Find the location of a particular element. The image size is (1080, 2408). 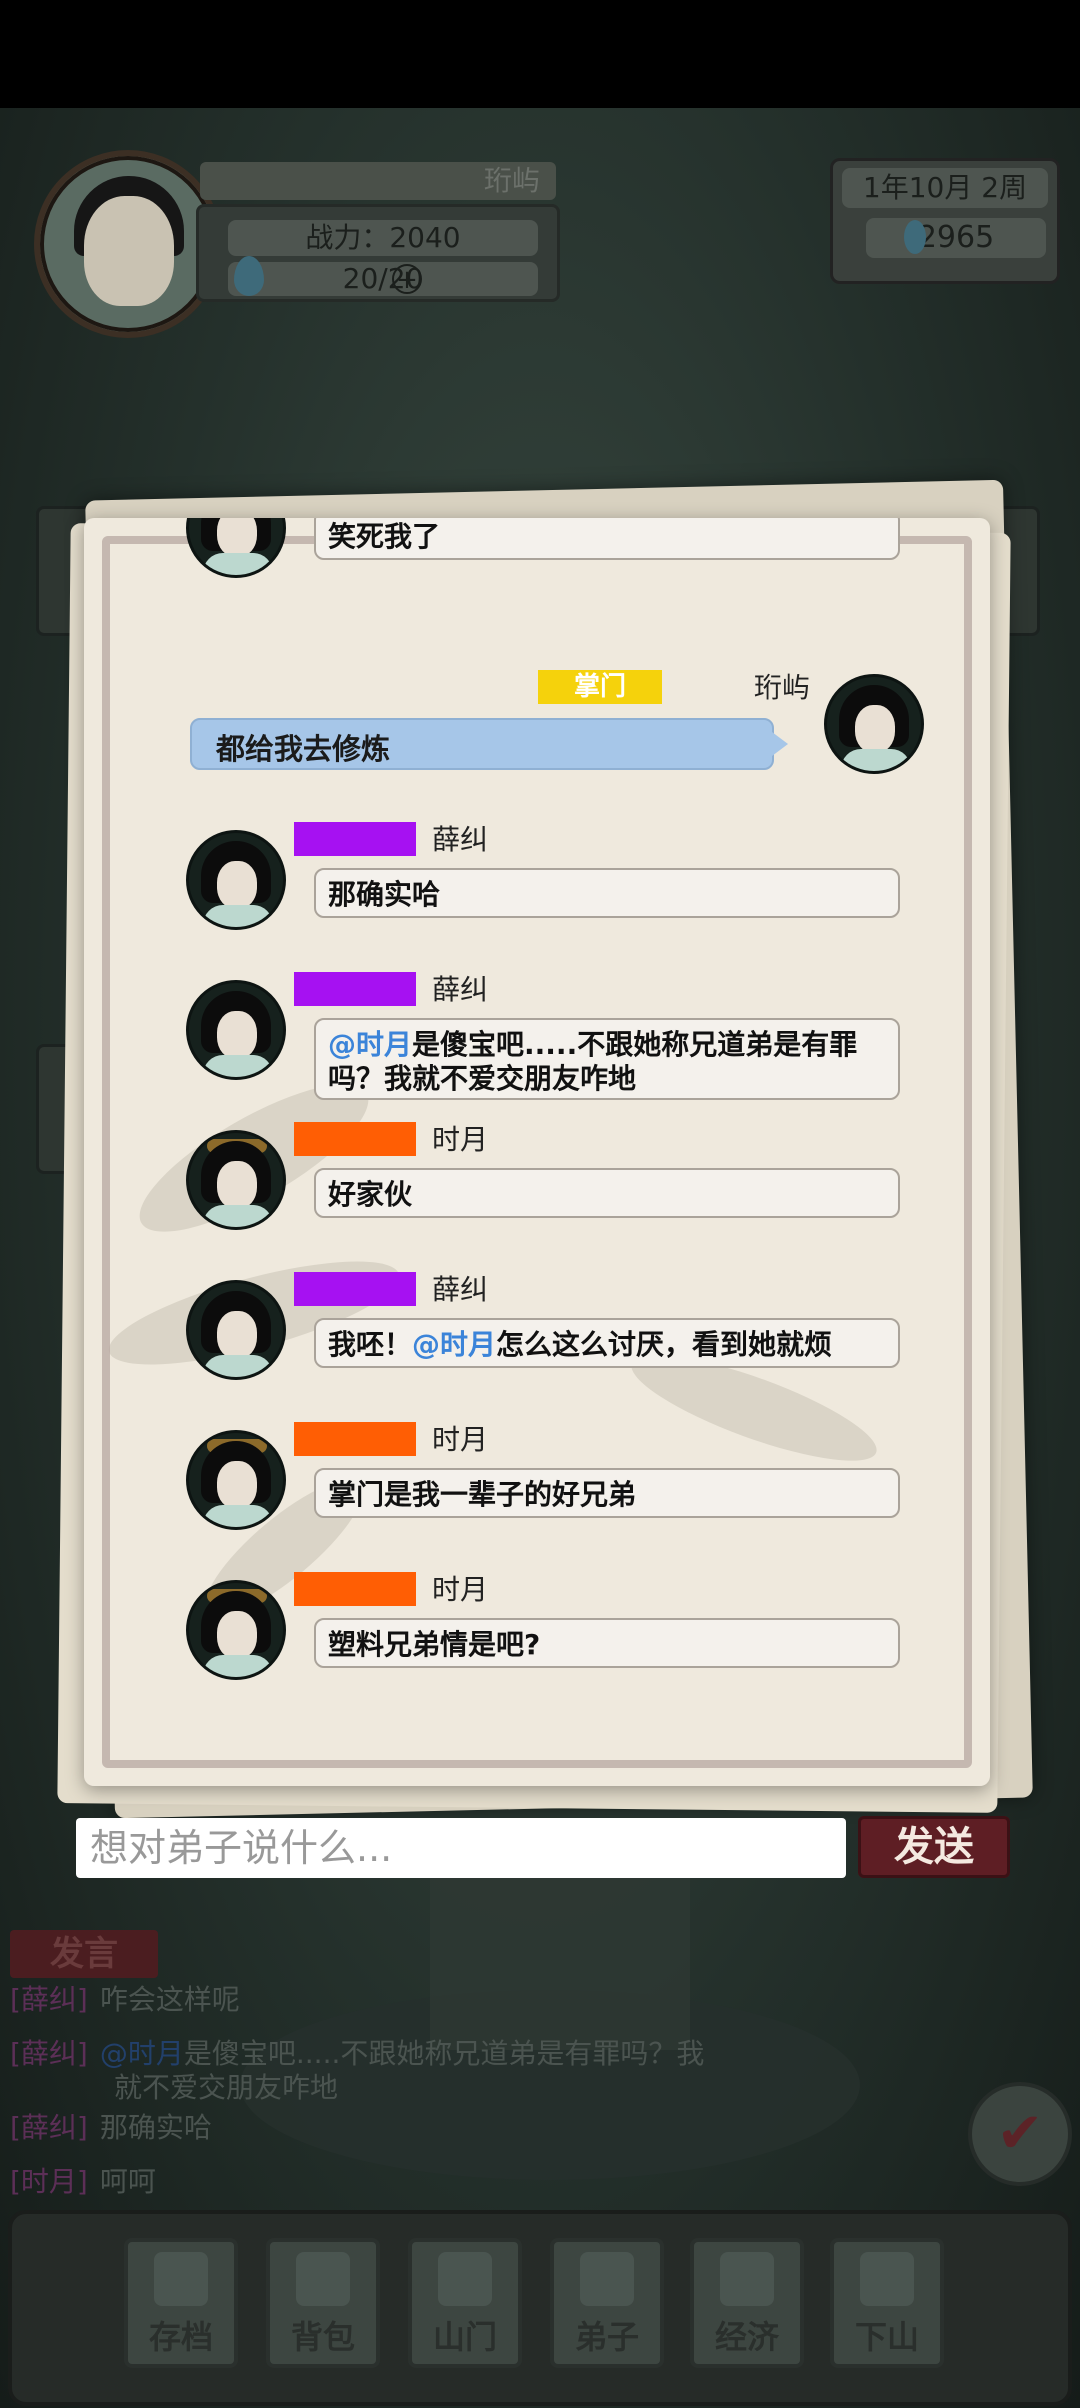

message-text: 怎么这么讨厌，看到她就烦 is located at coordinates (664, 1344).